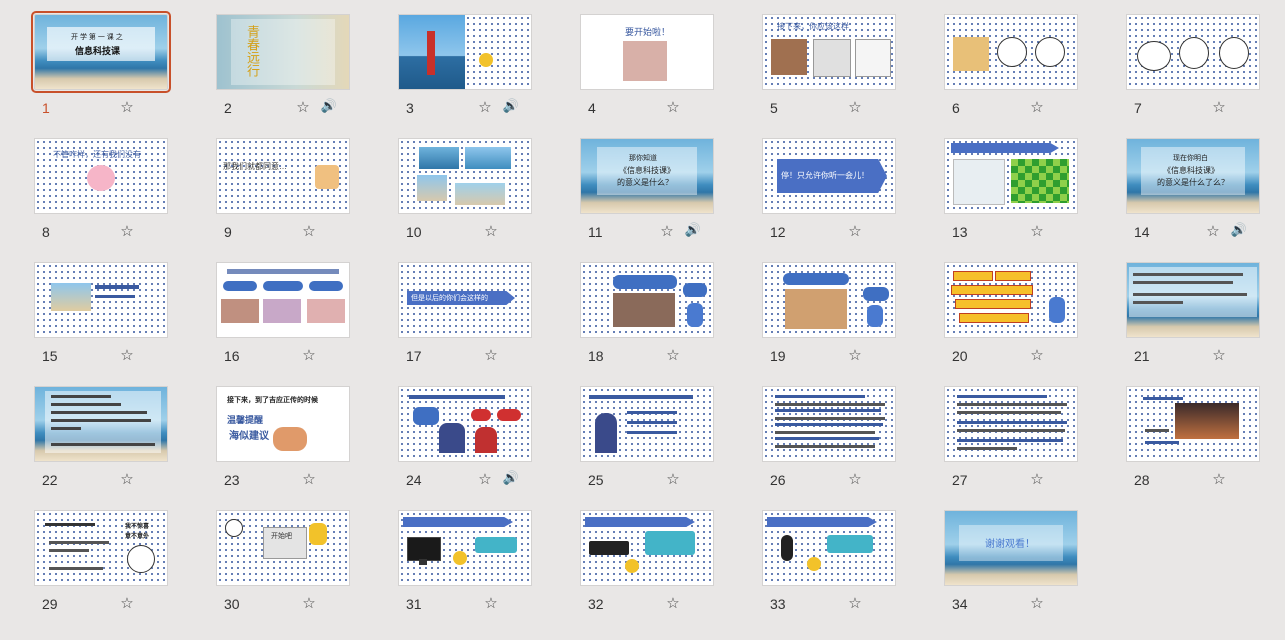 Image resolution: width=1285 pixels, height=640 pixels. I want to click on slide-19: 19 ☆, so click(829, 314).